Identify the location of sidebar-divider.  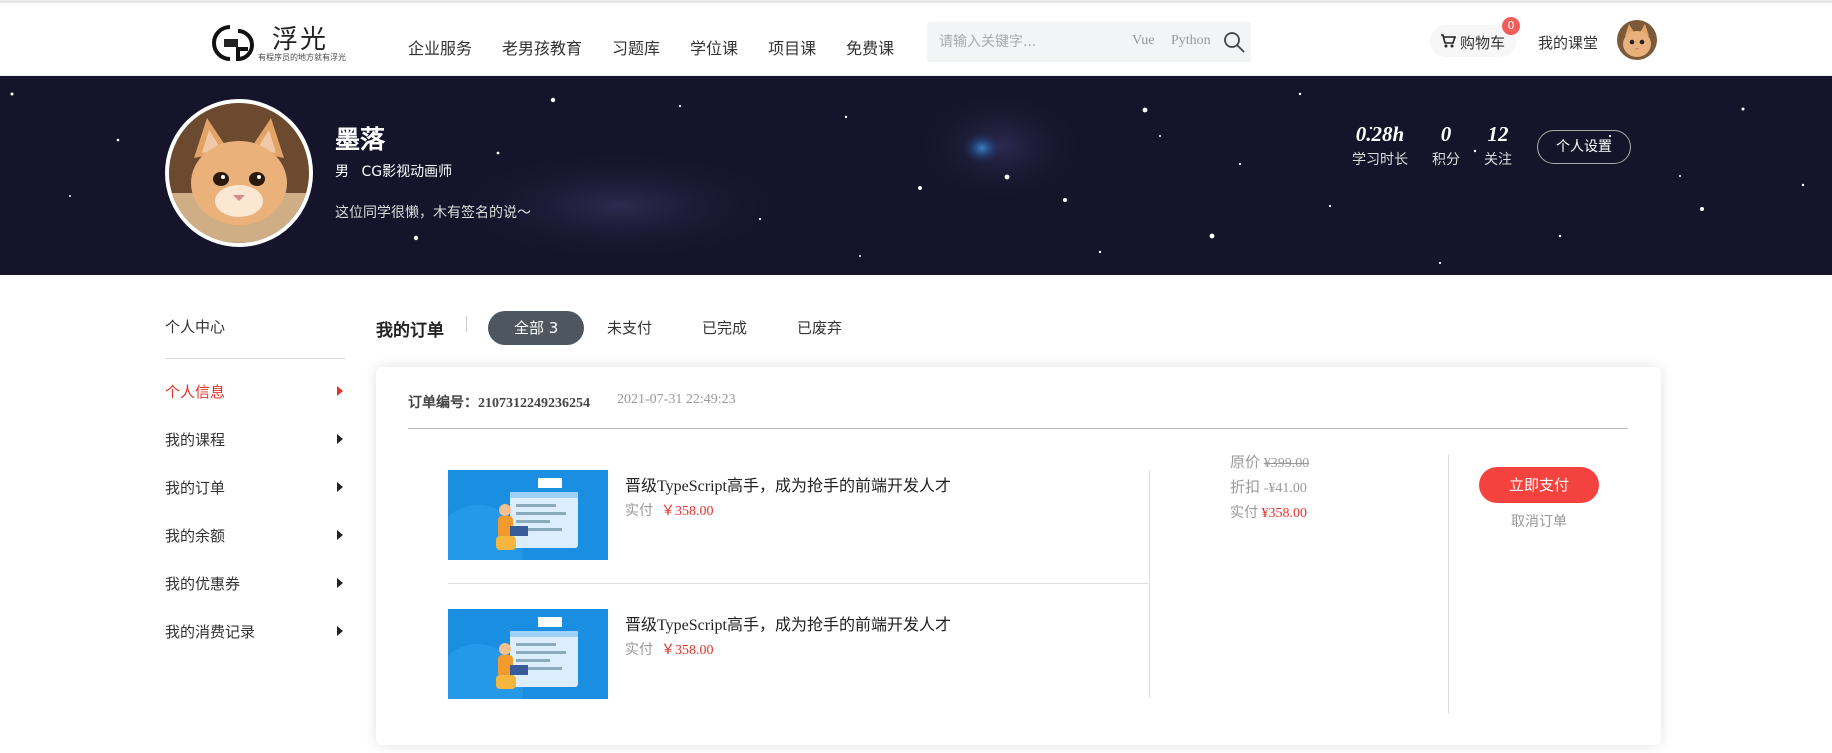
(255, 358).